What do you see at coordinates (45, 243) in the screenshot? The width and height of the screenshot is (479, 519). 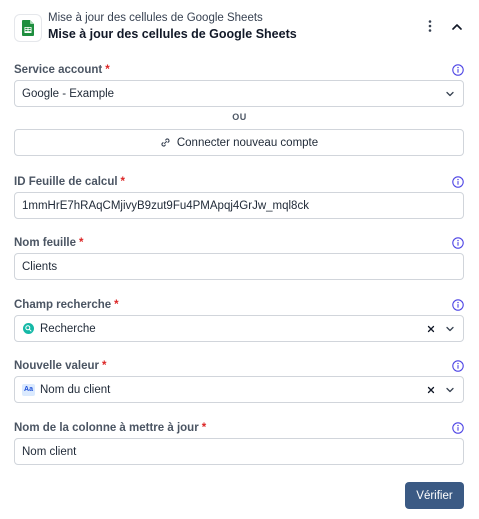 I see `sheet-name-label-text: Nom feuille` at bounding box center [45, 243].